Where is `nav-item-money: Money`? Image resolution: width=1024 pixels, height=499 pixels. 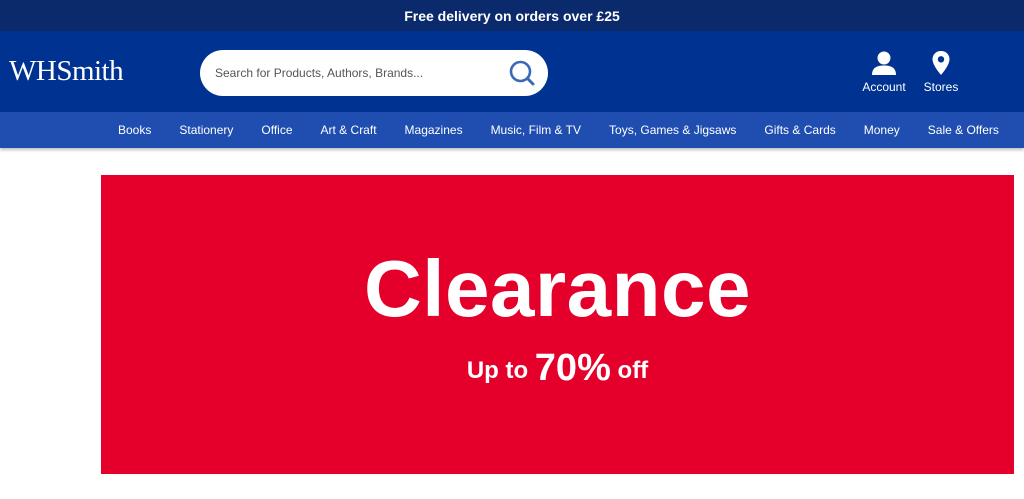
nav-item-money: Money is located at coordinates (882, 130).